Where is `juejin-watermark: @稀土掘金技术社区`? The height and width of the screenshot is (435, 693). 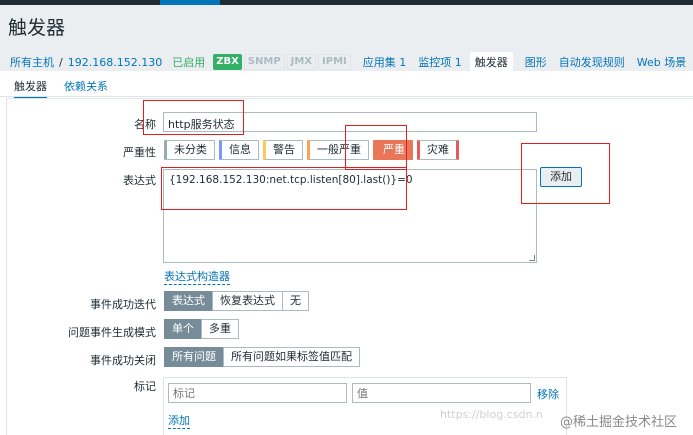 juejin-watermark: @稀土掘金技术社区 is located at coordinates (619, 422).